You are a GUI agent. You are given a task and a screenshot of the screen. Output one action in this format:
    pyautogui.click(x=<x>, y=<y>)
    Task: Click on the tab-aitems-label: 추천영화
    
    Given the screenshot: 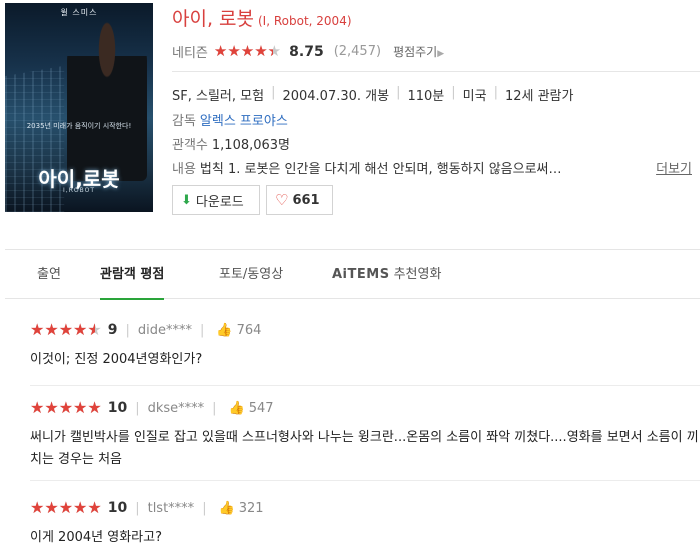 What is the action you would take?
    pyautogui.click(x=417, y=274)
    